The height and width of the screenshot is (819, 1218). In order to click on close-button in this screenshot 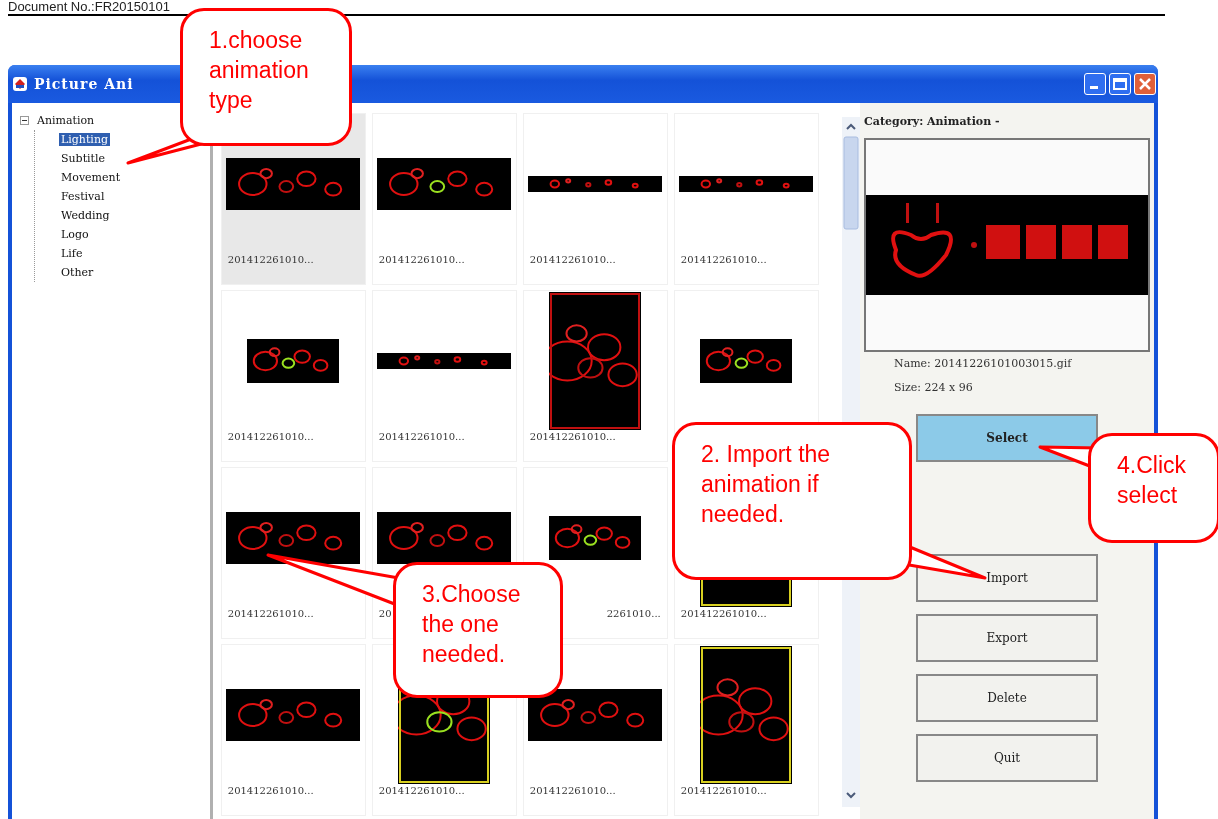, I will do `click(1145, 84)`.